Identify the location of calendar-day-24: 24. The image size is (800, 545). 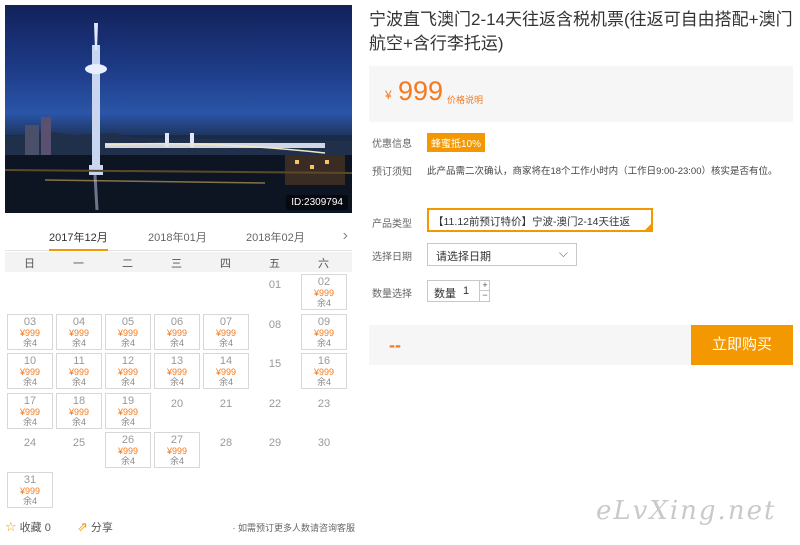
(30, 450).